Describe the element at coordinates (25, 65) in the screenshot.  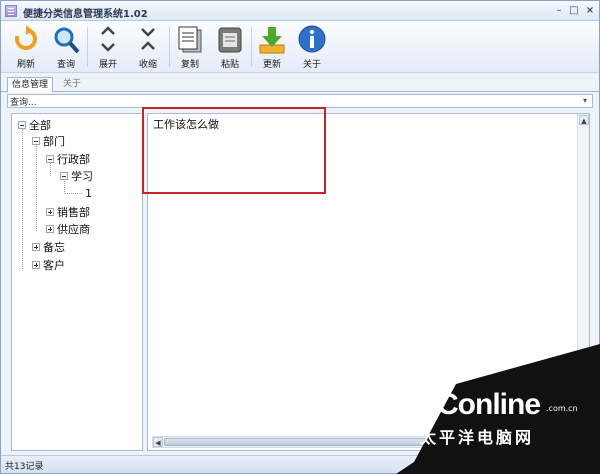
I see `refresh-label: 刷新` at that location.